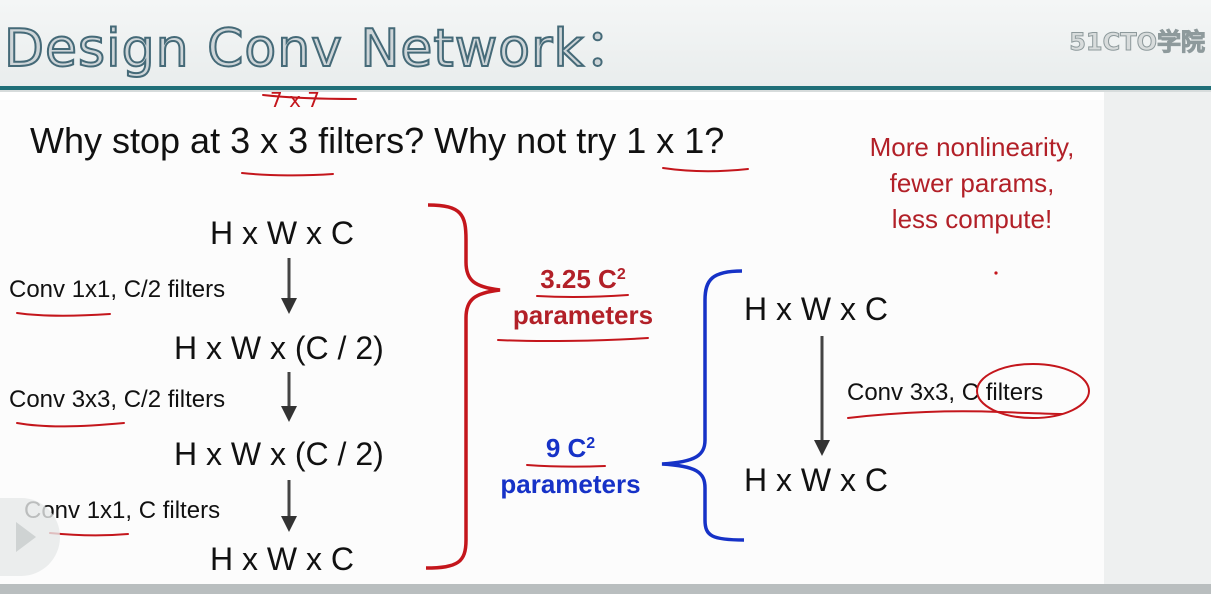  I want to click on play-button, so click(30, 537).